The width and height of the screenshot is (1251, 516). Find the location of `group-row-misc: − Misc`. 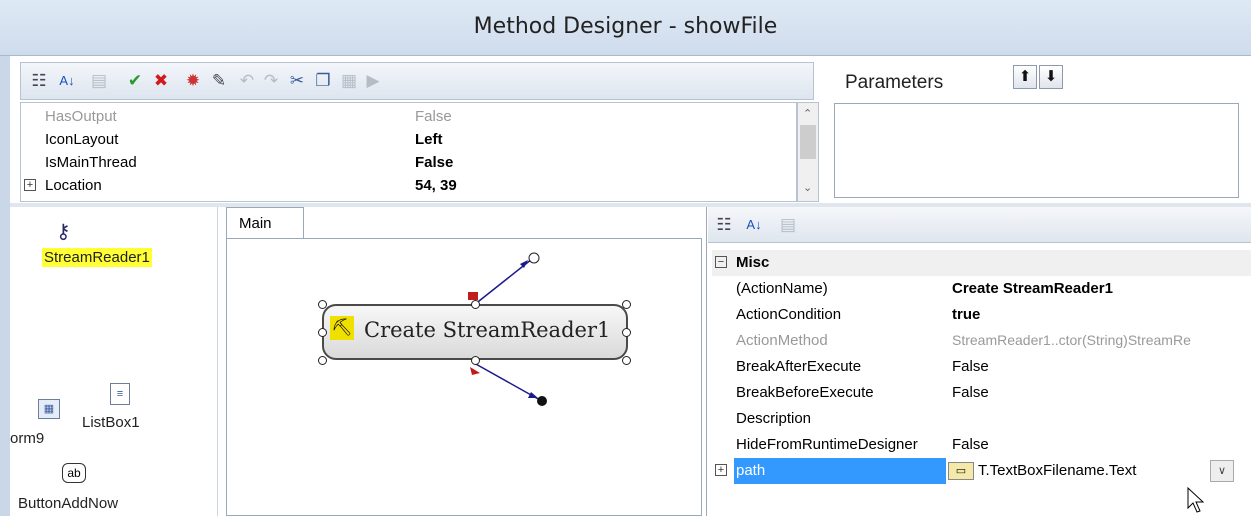

group-row-misc: − Misc is located at coordinates (981, 263).